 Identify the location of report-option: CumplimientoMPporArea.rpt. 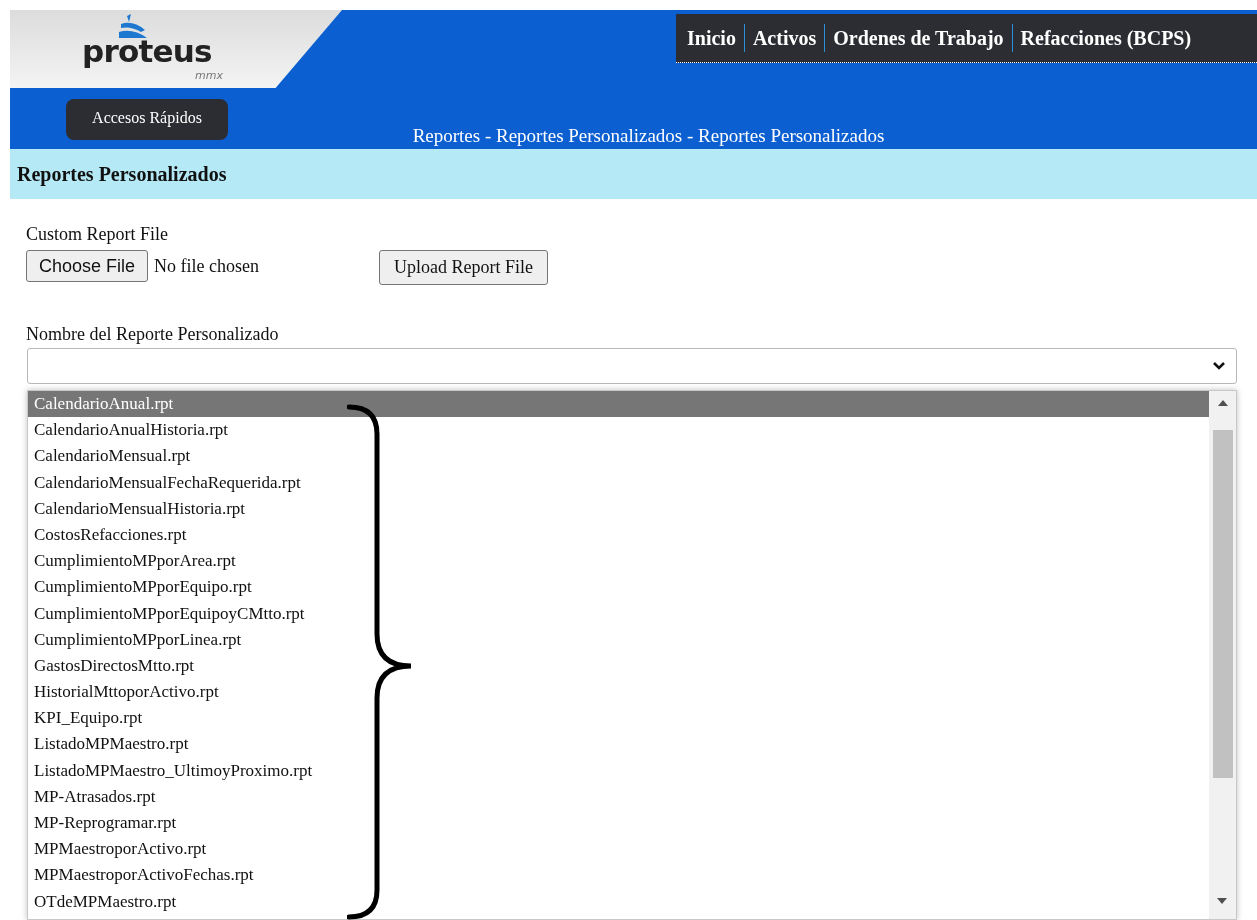
(618, 561).